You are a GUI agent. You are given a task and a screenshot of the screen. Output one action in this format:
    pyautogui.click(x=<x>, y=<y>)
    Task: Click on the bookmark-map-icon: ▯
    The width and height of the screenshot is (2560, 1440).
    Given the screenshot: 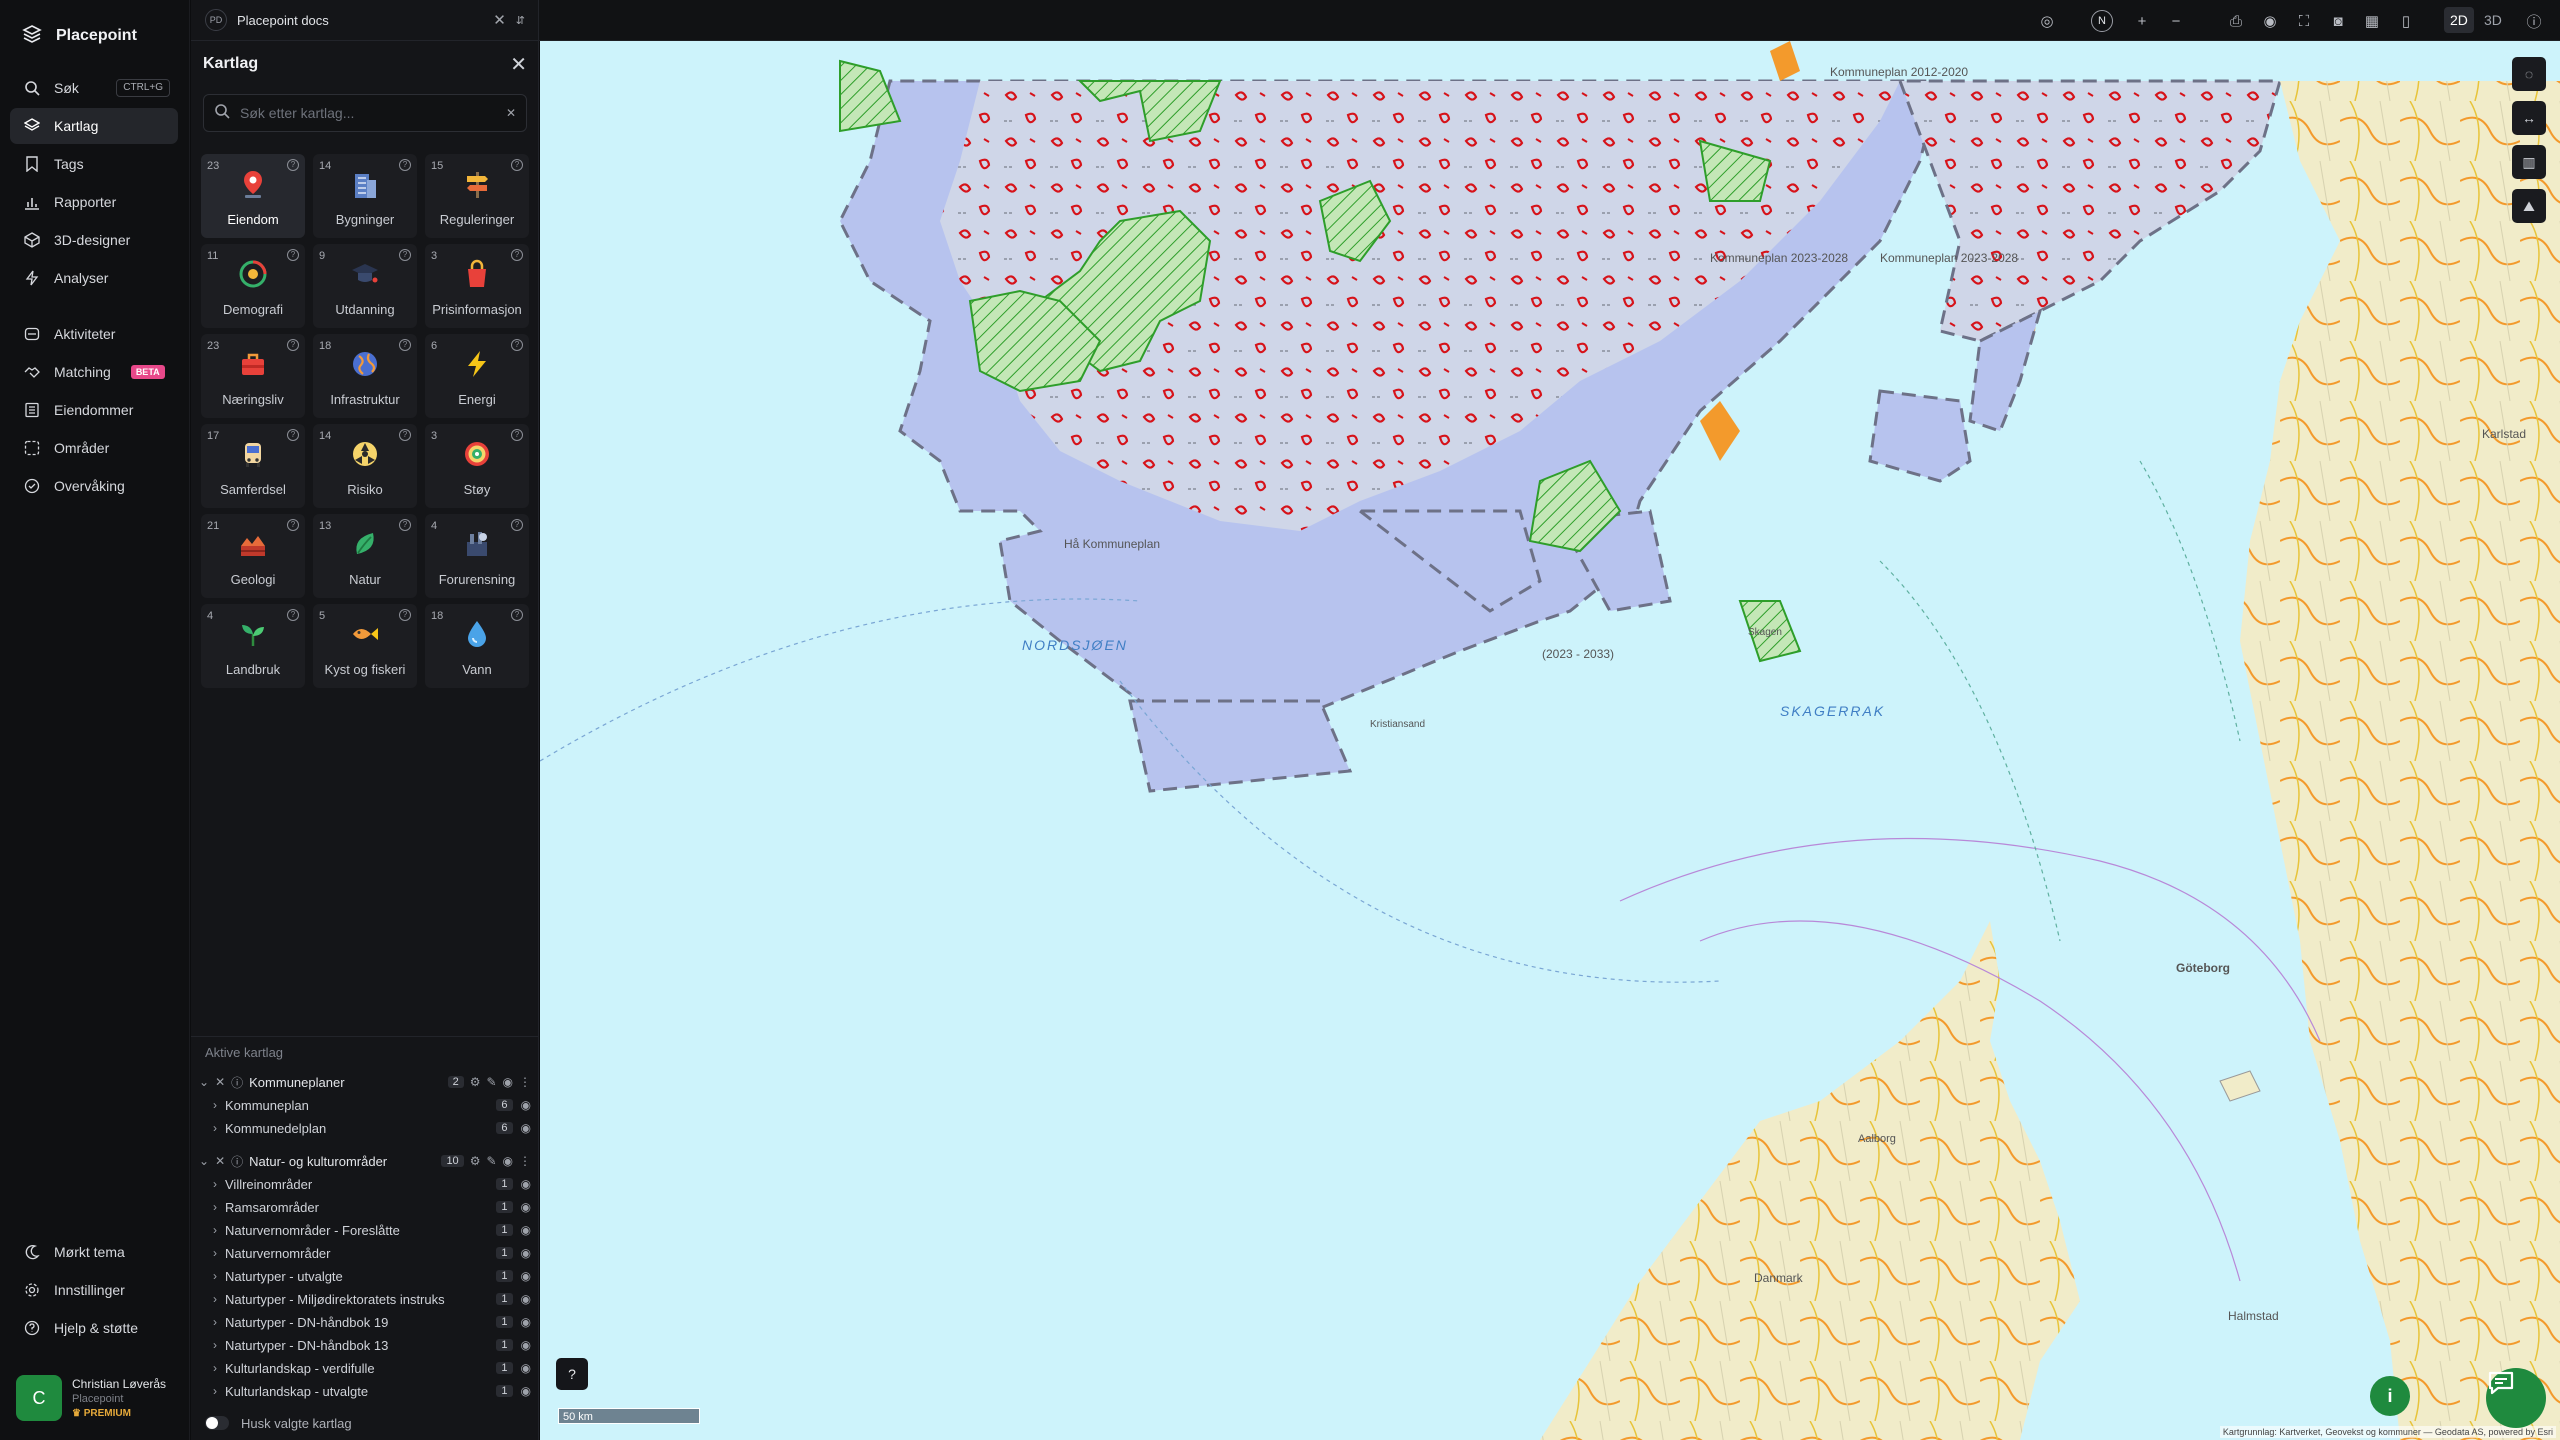 What is the action you would take?
    pyautogui.click(x=2406, y=21)
    